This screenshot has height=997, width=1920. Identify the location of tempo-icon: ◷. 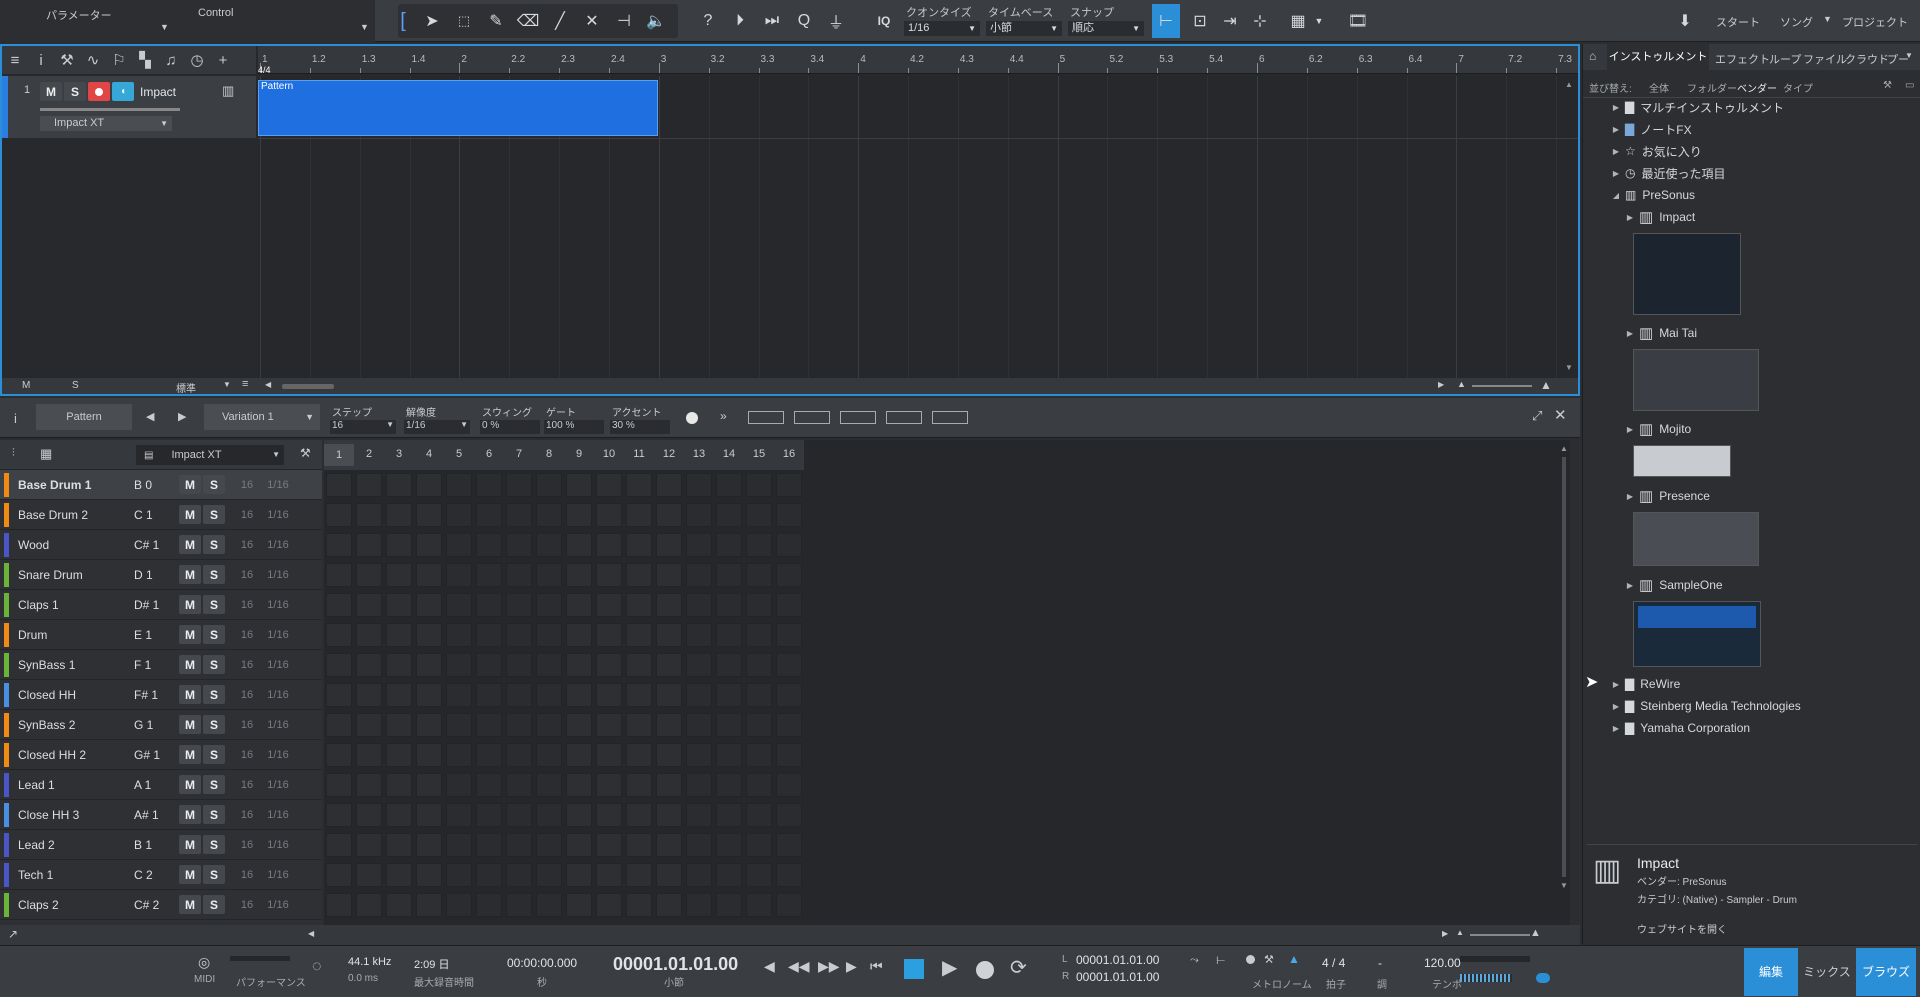
(197, 60).